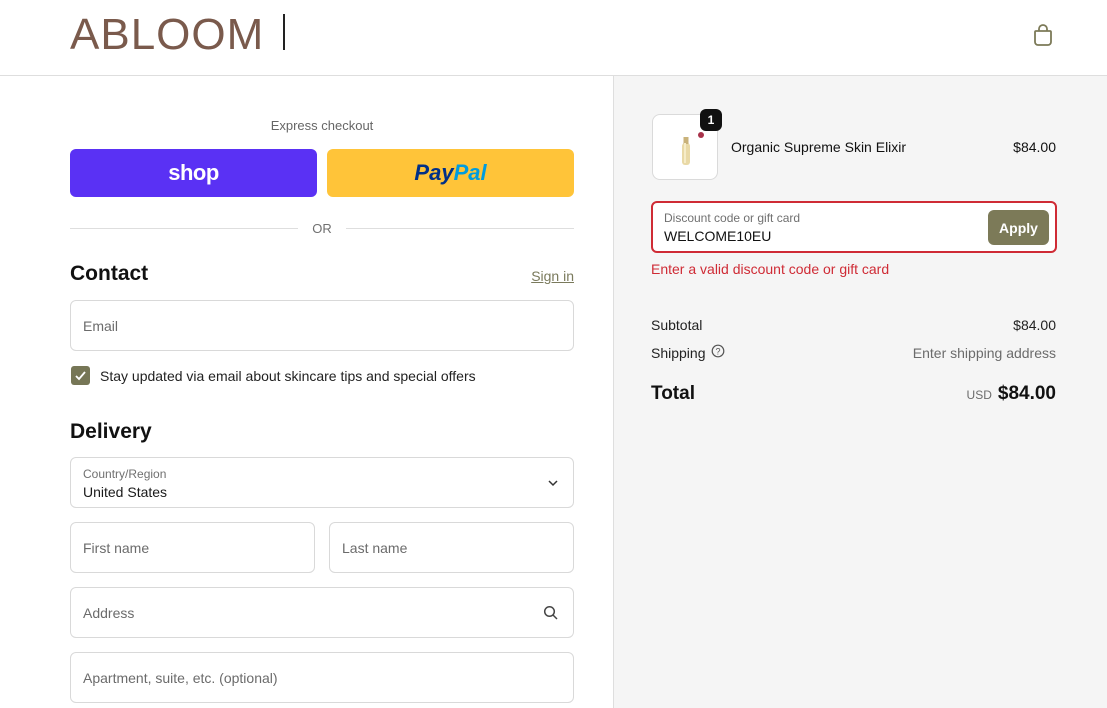 The width and height of the screenshot is (1107, 708). What do you see at coordinates (375, 547) in the screenshot?
I see `last-name-placeholder: Last name` at bounding box center [375, 547].